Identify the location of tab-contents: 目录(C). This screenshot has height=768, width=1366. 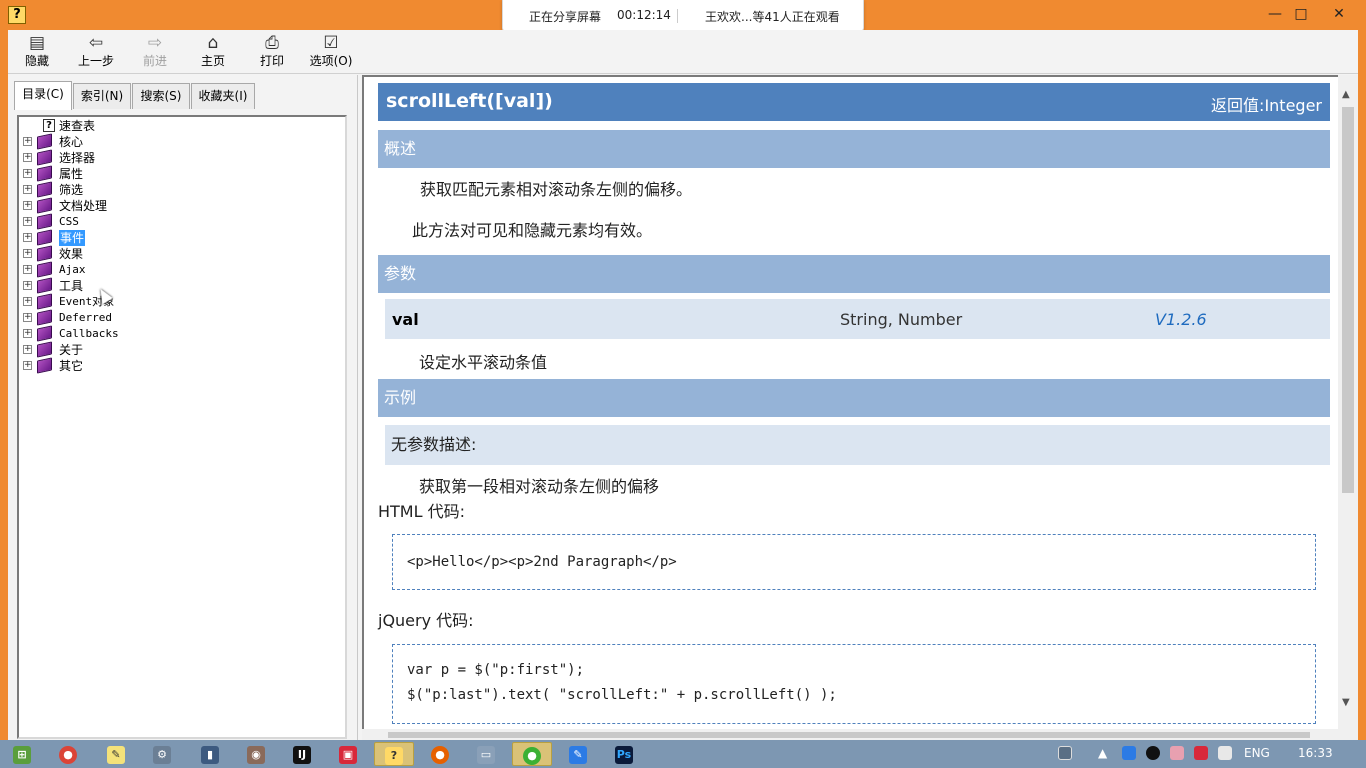
(43, 95).